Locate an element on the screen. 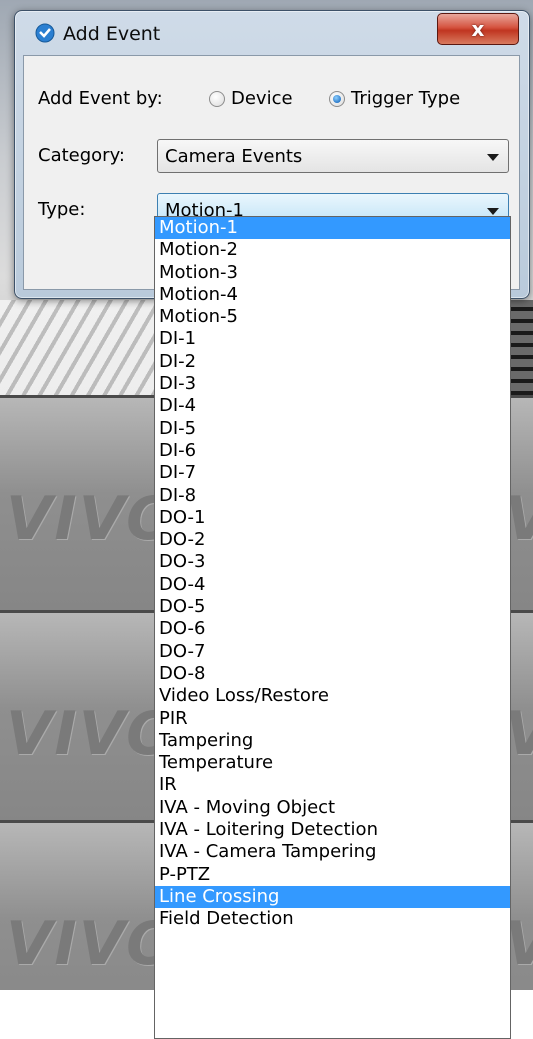 This screenshot has height=1039, width=533. type-option: Tampering is located at coordinates (332, 741).